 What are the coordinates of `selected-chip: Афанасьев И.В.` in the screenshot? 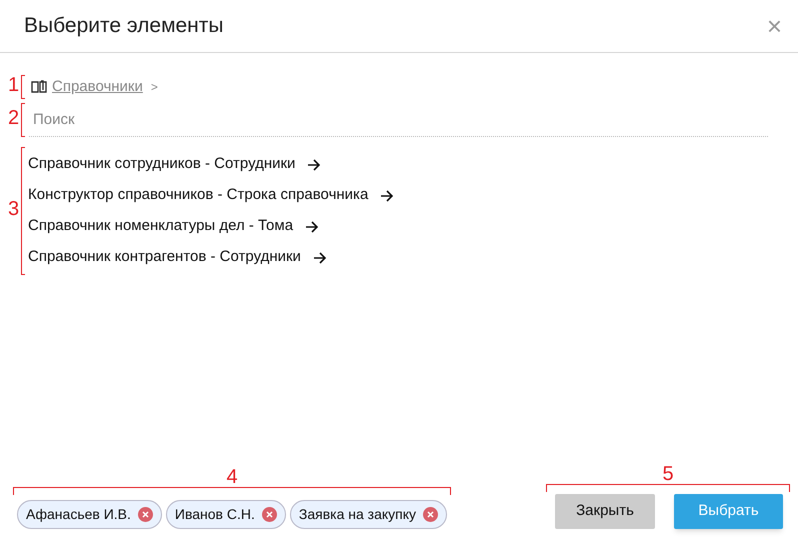 It's located at (89, 514).